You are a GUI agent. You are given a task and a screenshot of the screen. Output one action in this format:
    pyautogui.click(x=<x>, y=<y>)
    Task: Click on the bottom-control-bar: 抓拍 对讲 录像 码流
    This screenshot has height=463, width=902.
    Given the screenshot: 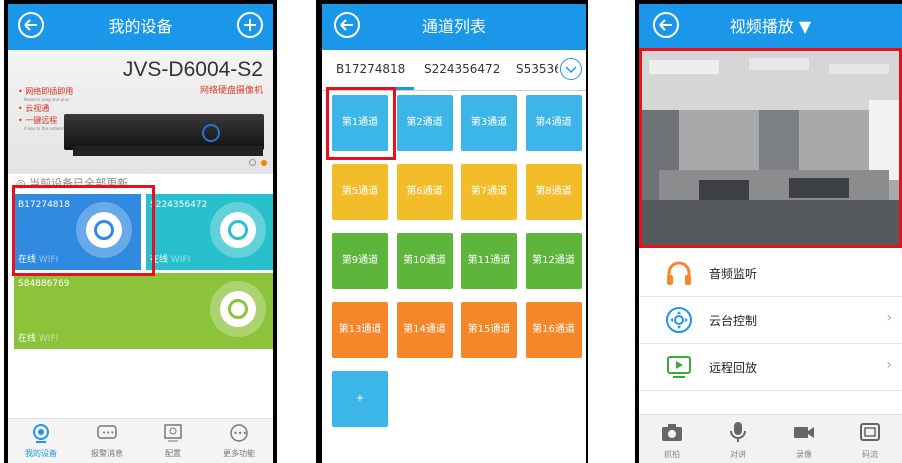 What is the action you would take?
    pyautogui.click(x=770, y=438)
    